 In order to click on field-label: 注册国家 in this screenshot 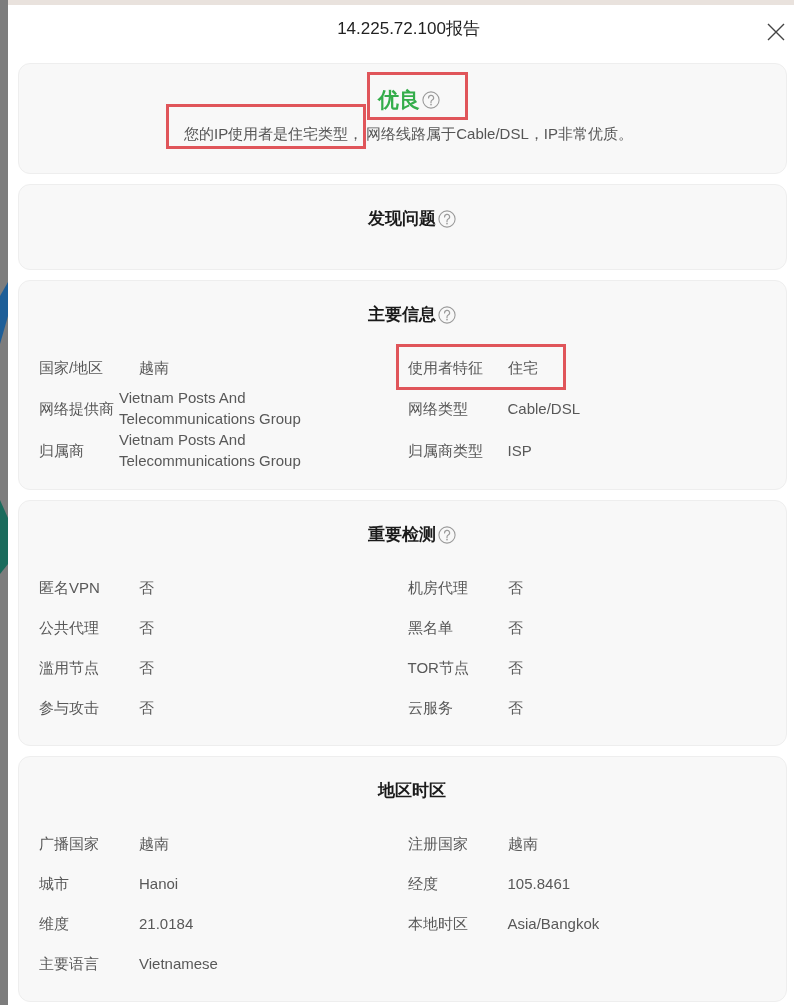, I will do `click(438, 843)`.